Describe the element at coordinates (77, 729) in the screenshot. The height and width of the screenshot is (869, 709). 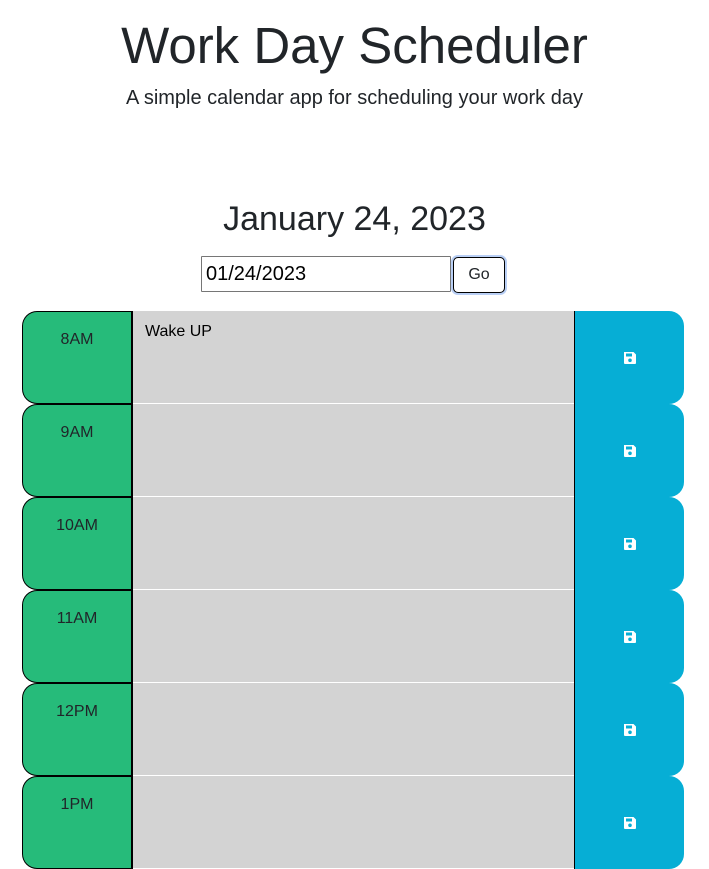
I see `hour-label: 12PM` at that location.